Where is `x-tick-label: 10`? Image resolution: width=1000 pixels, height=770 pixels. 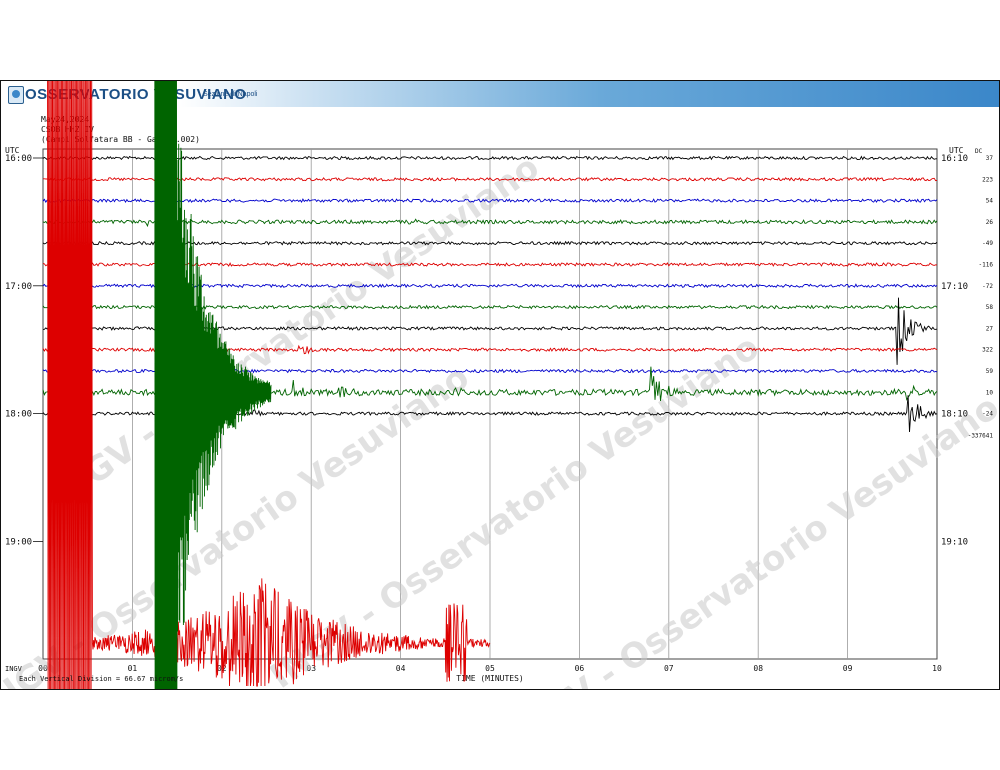 x-tick-label: 10 is located at coordinates (937, 668).